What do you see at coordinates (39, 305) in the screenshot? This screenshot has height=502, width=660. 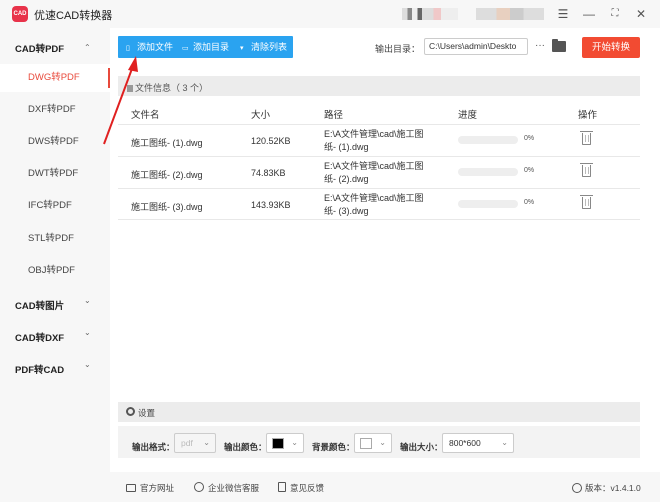 I see `sidebar-group-cad-to-image: CAD转图片` at bounding box center [39, 305].